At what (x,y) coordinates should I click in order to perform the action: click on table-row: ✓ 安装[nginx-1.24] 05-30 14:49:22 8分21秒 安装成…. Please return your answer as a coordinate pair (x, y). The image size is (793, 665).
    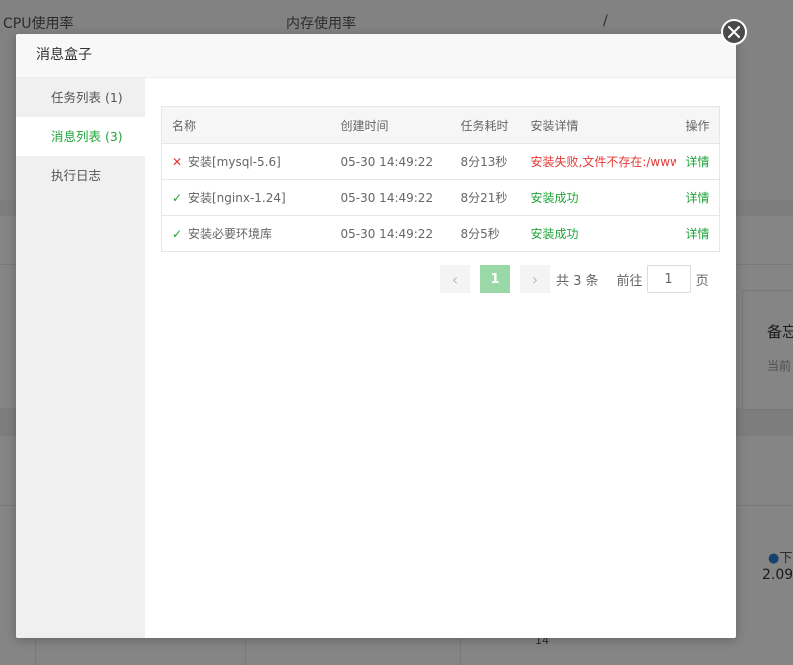
    Looking at the image, I should click on (440, 197).